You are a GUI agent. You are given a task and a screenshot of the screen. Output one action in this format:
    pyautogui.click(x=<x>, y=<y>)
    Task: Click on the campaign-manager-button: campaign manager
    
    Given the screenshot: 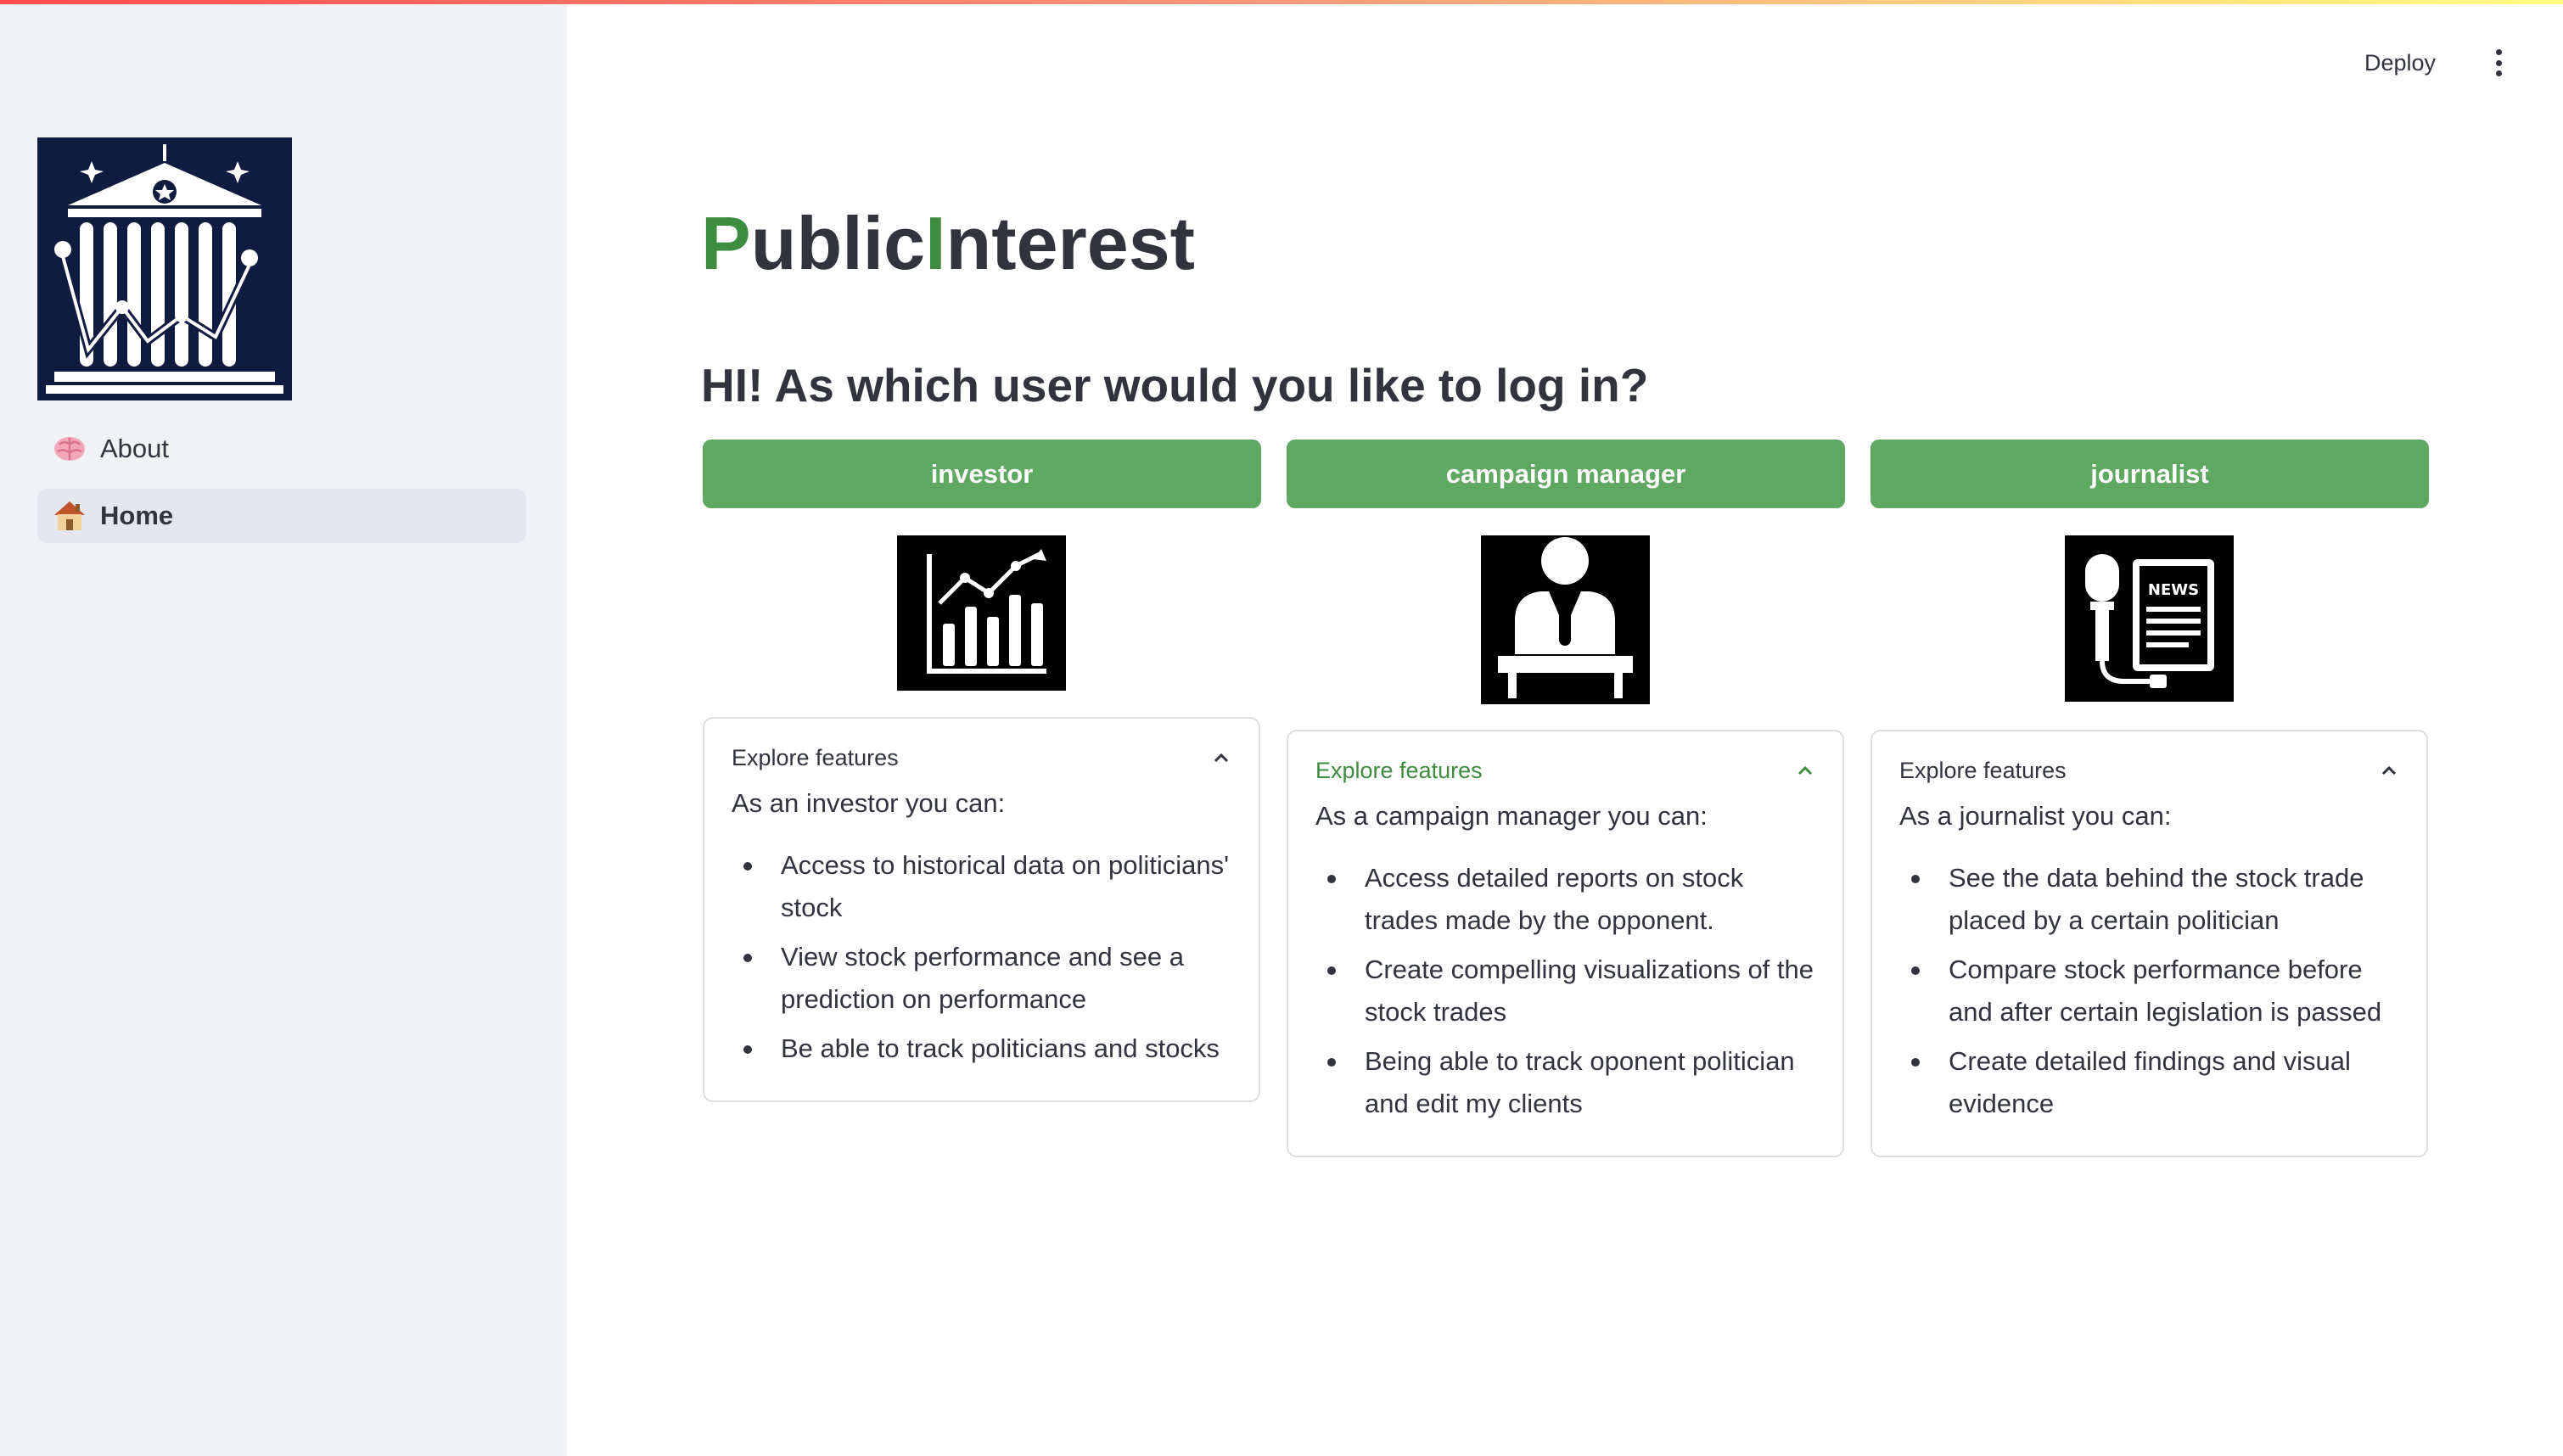 What is the action you would take?
    pyautogui.click(x=1566, y=474)
    